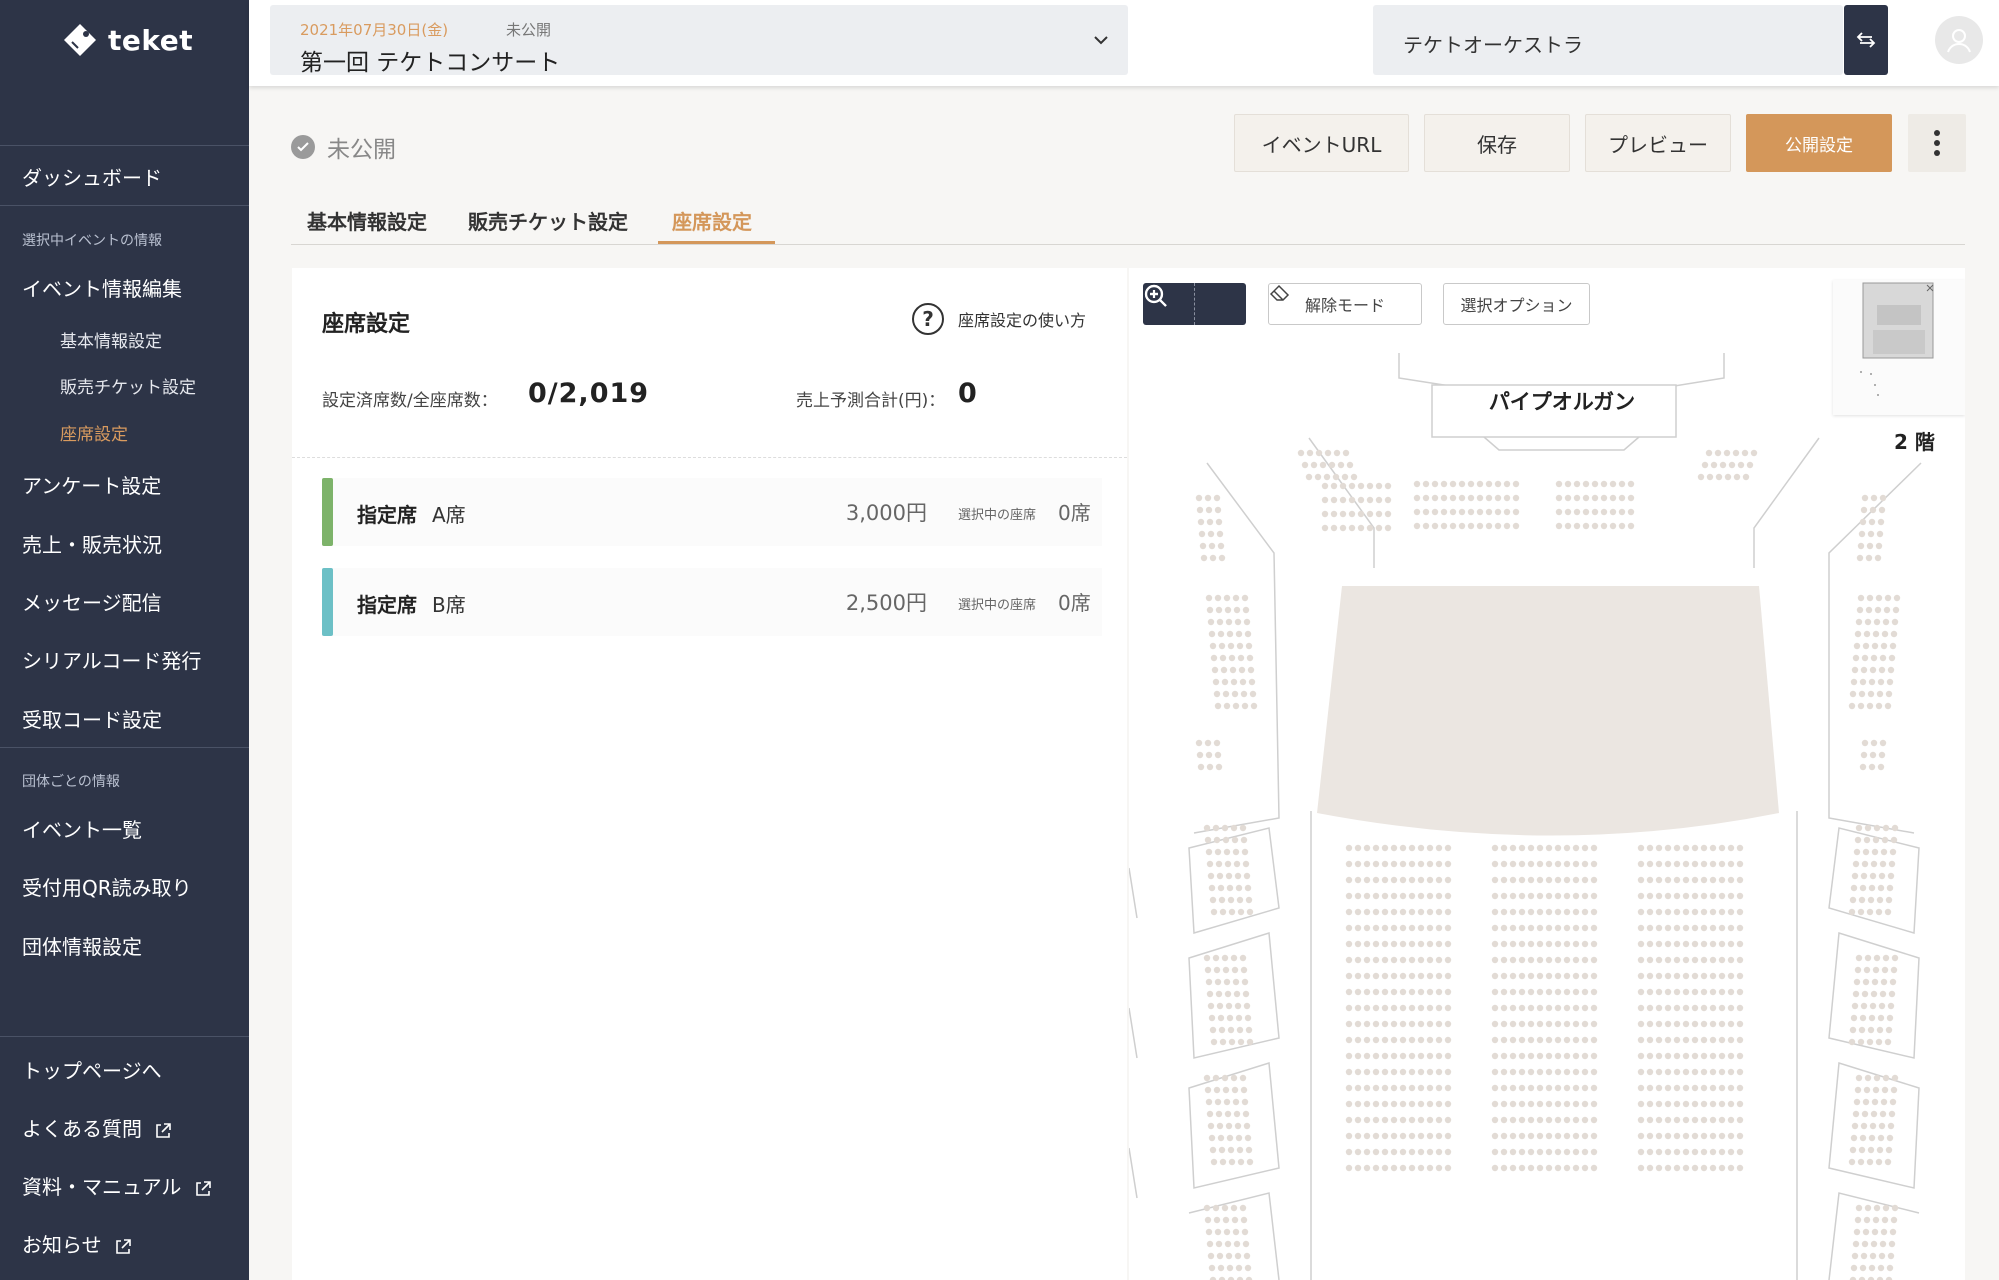 This screenshot has width=1999, height=1280. I want to click on sidebar-item-faq: よくある質問, so click(97, 1127).